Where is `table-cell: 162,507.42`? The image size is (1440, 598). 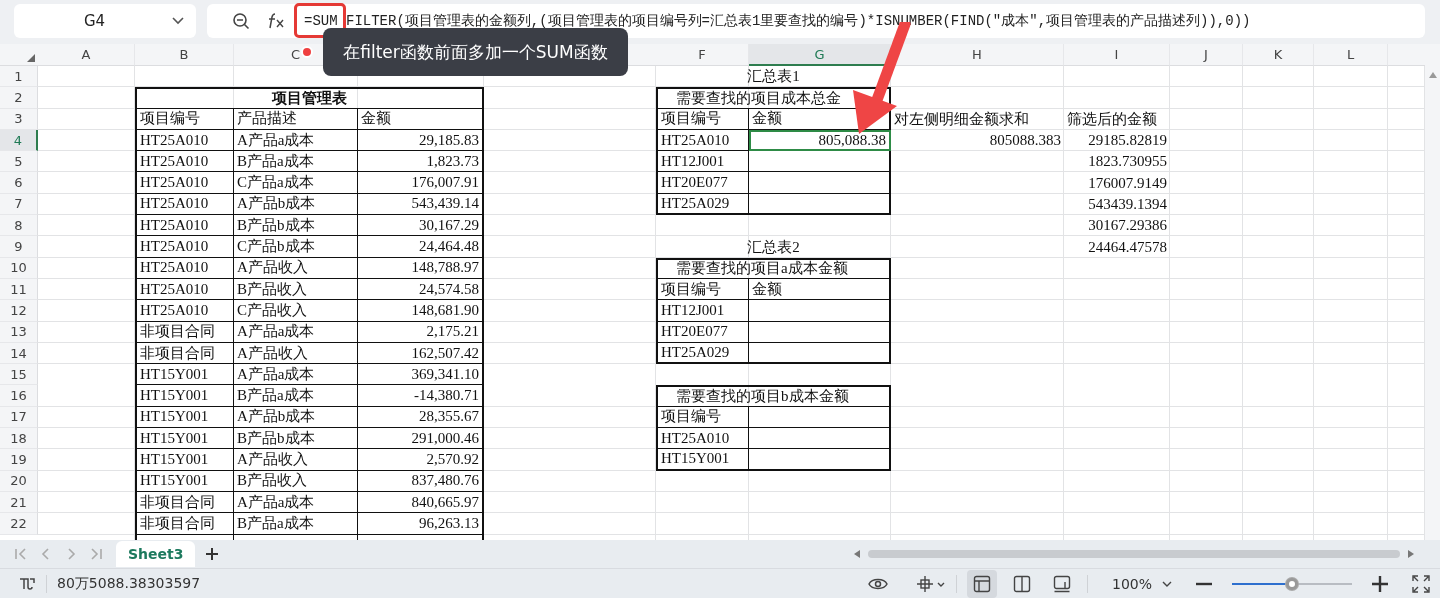 table-cell: 162,507.42 is located at coordinates (421, 353).